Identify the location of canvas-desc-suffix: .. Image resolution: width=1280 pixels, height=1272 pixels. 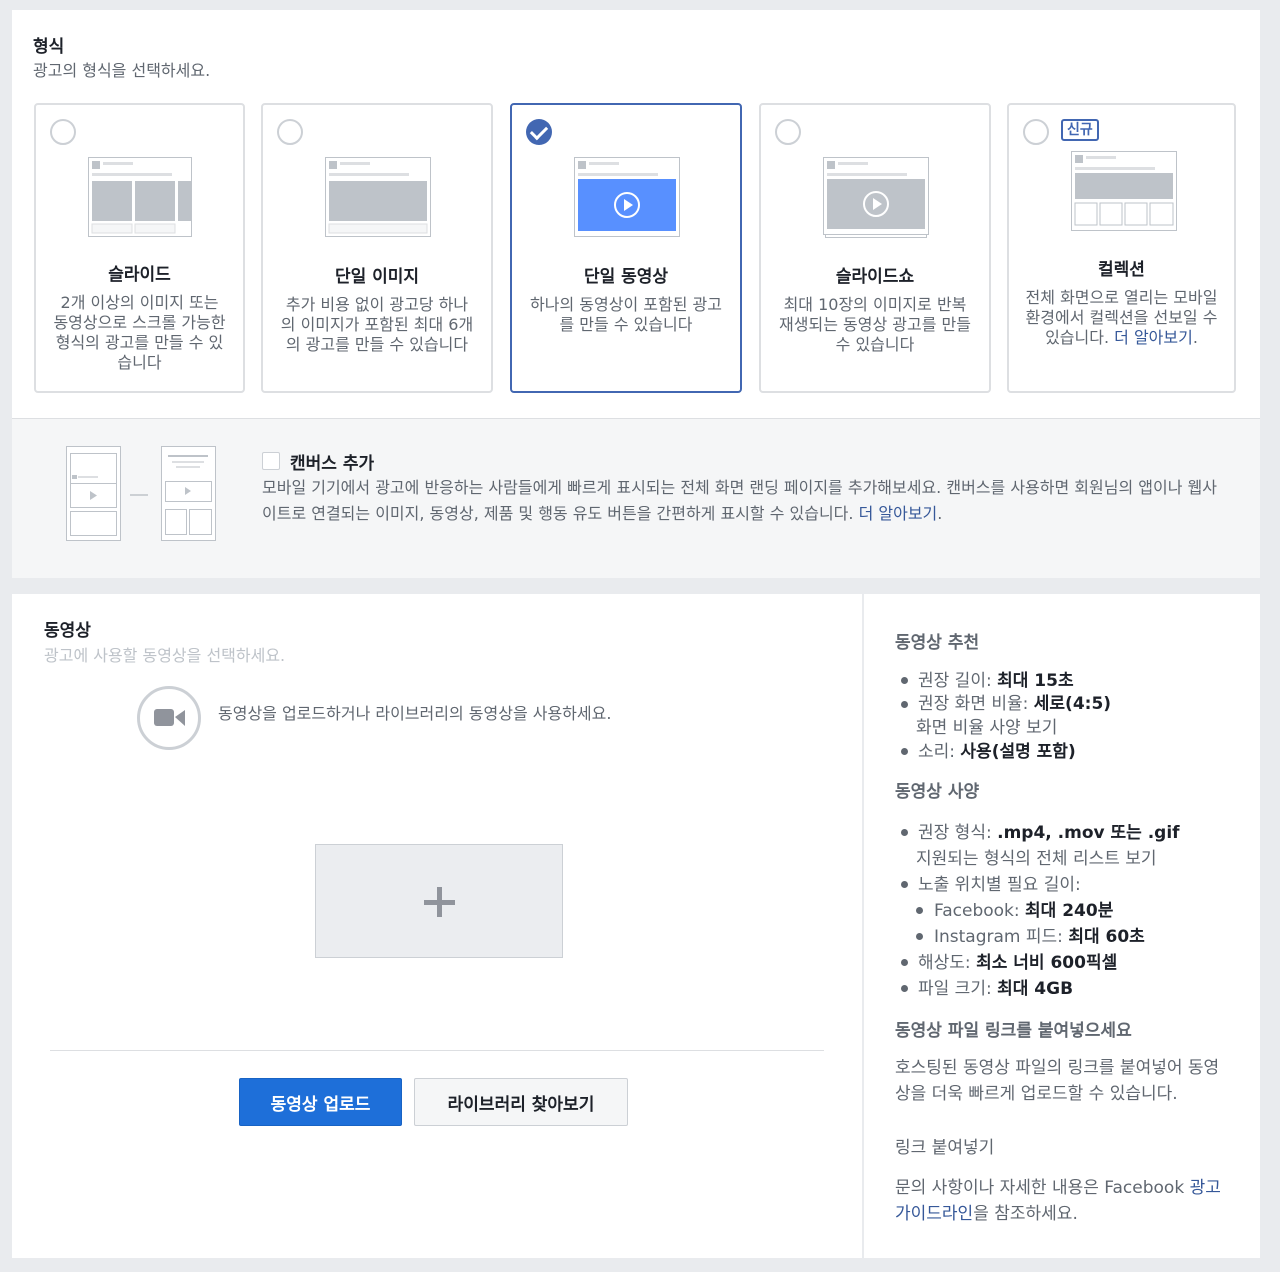
(940, 513).